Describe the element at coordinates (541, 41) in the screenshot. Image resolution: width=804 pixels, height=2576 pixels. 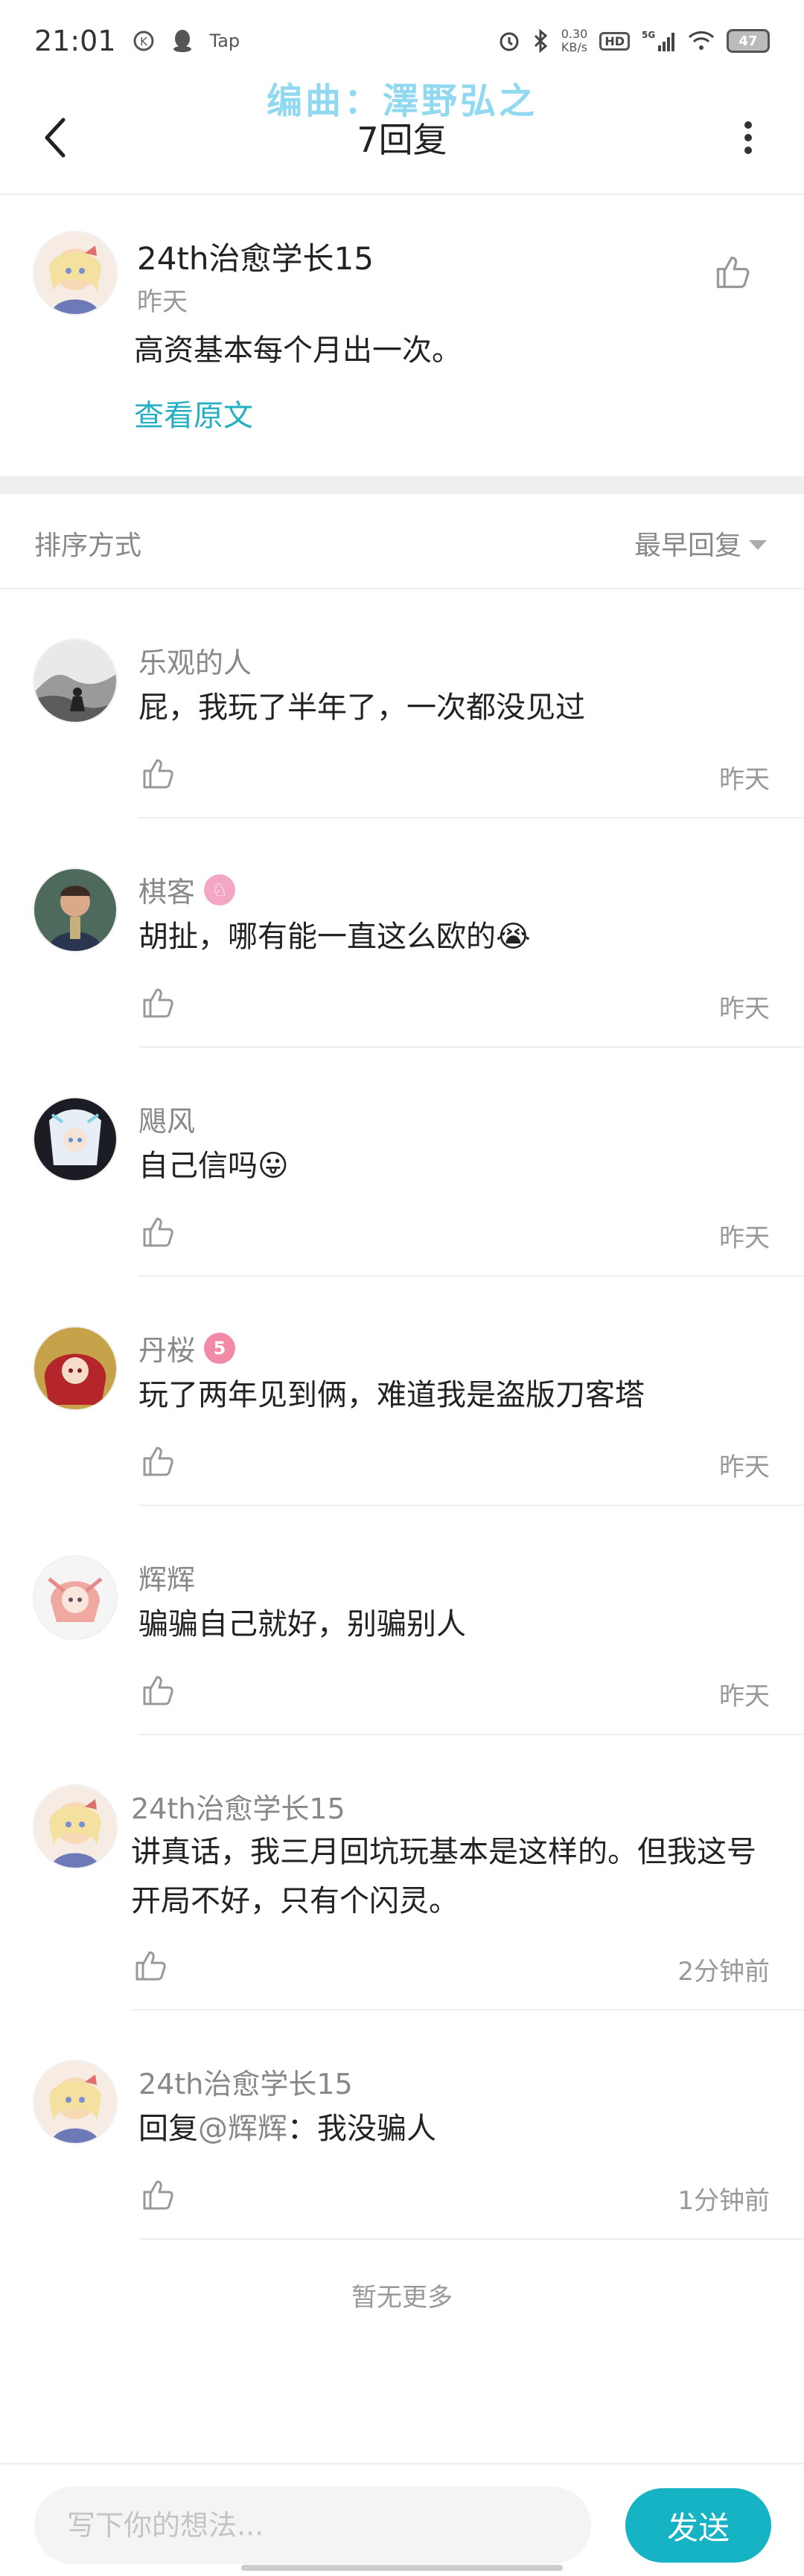
I see `bluetooth-icon` at that location.